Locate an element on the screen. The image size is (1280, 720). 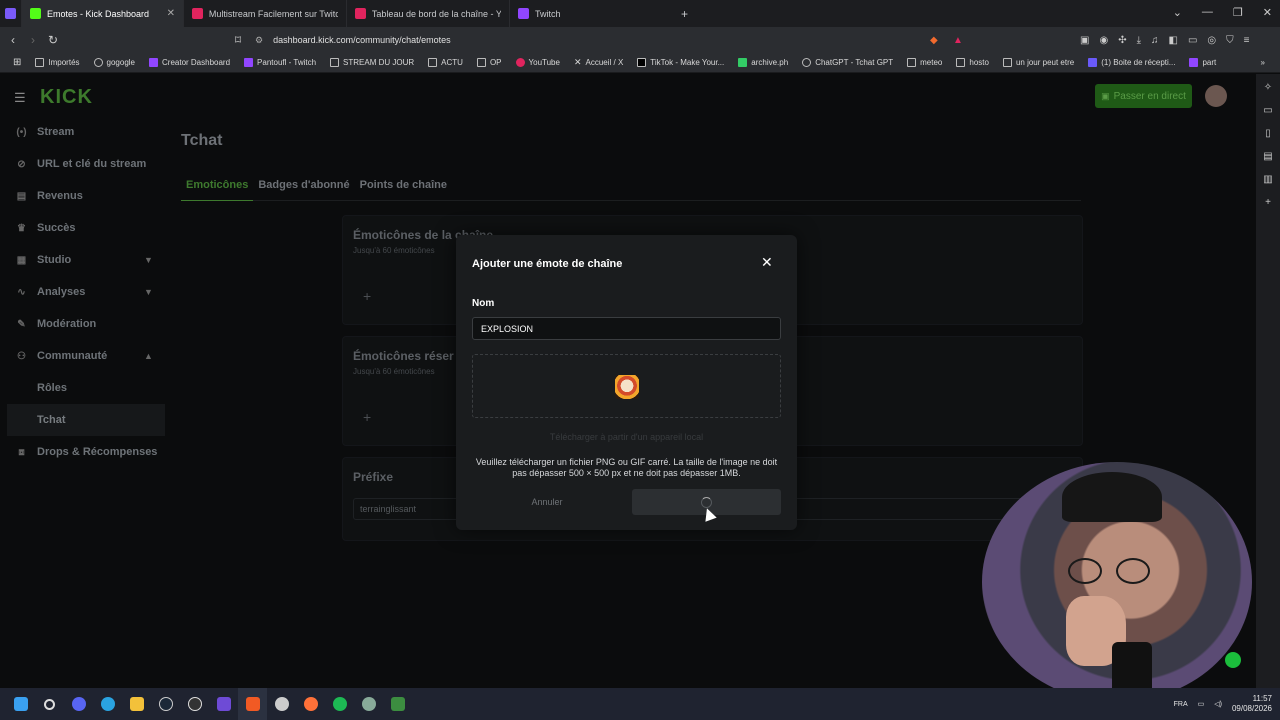
tab-twitch: Twitch is located at coordinates (591, 13).